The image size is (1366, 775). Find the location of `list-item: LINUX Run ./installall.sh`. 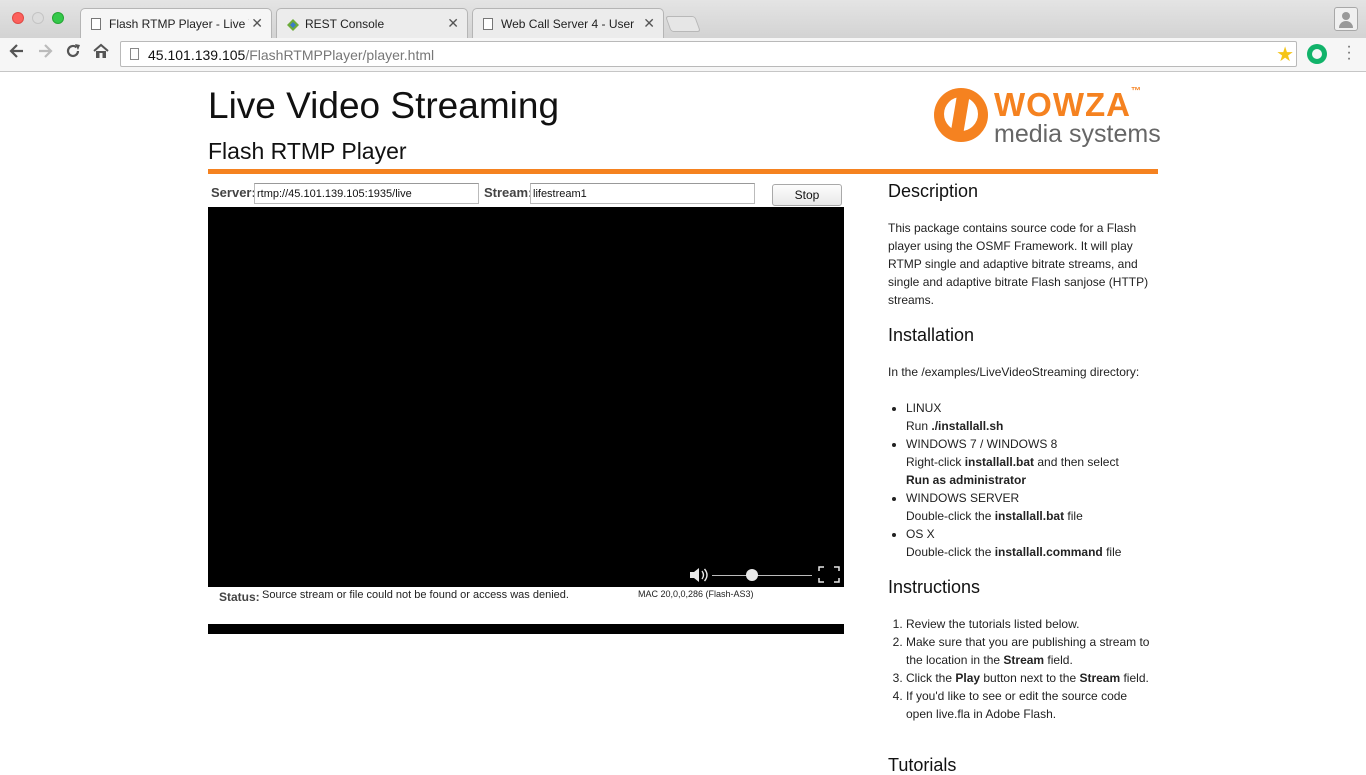

list-item: LINUX Run ./installall.sh is located at coordinates (1032, 417).